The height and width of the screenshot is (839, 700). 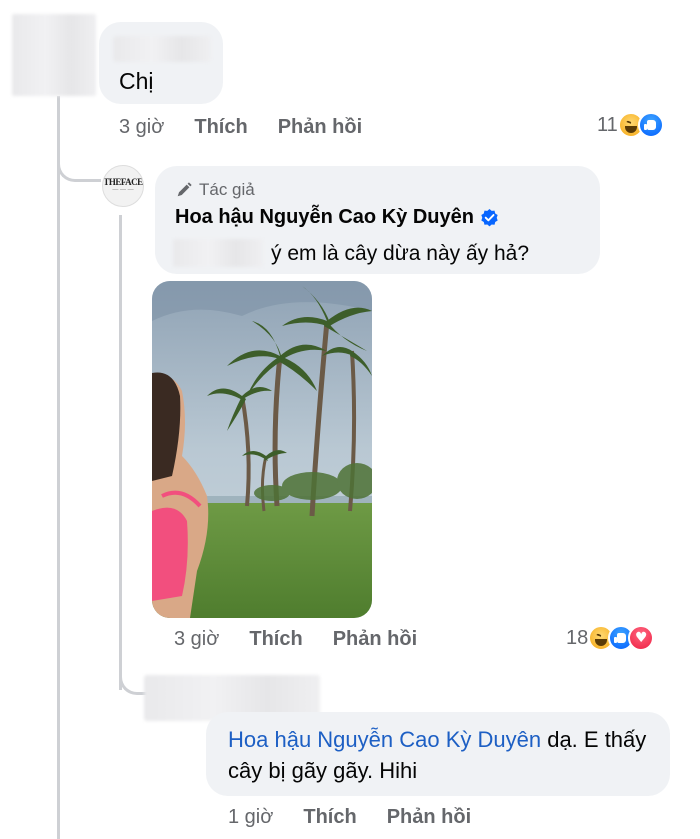 What do you see at coordinates (120, 452) in the screenshot?
I see `reply-thread-line` at bounding box center [120, 452].